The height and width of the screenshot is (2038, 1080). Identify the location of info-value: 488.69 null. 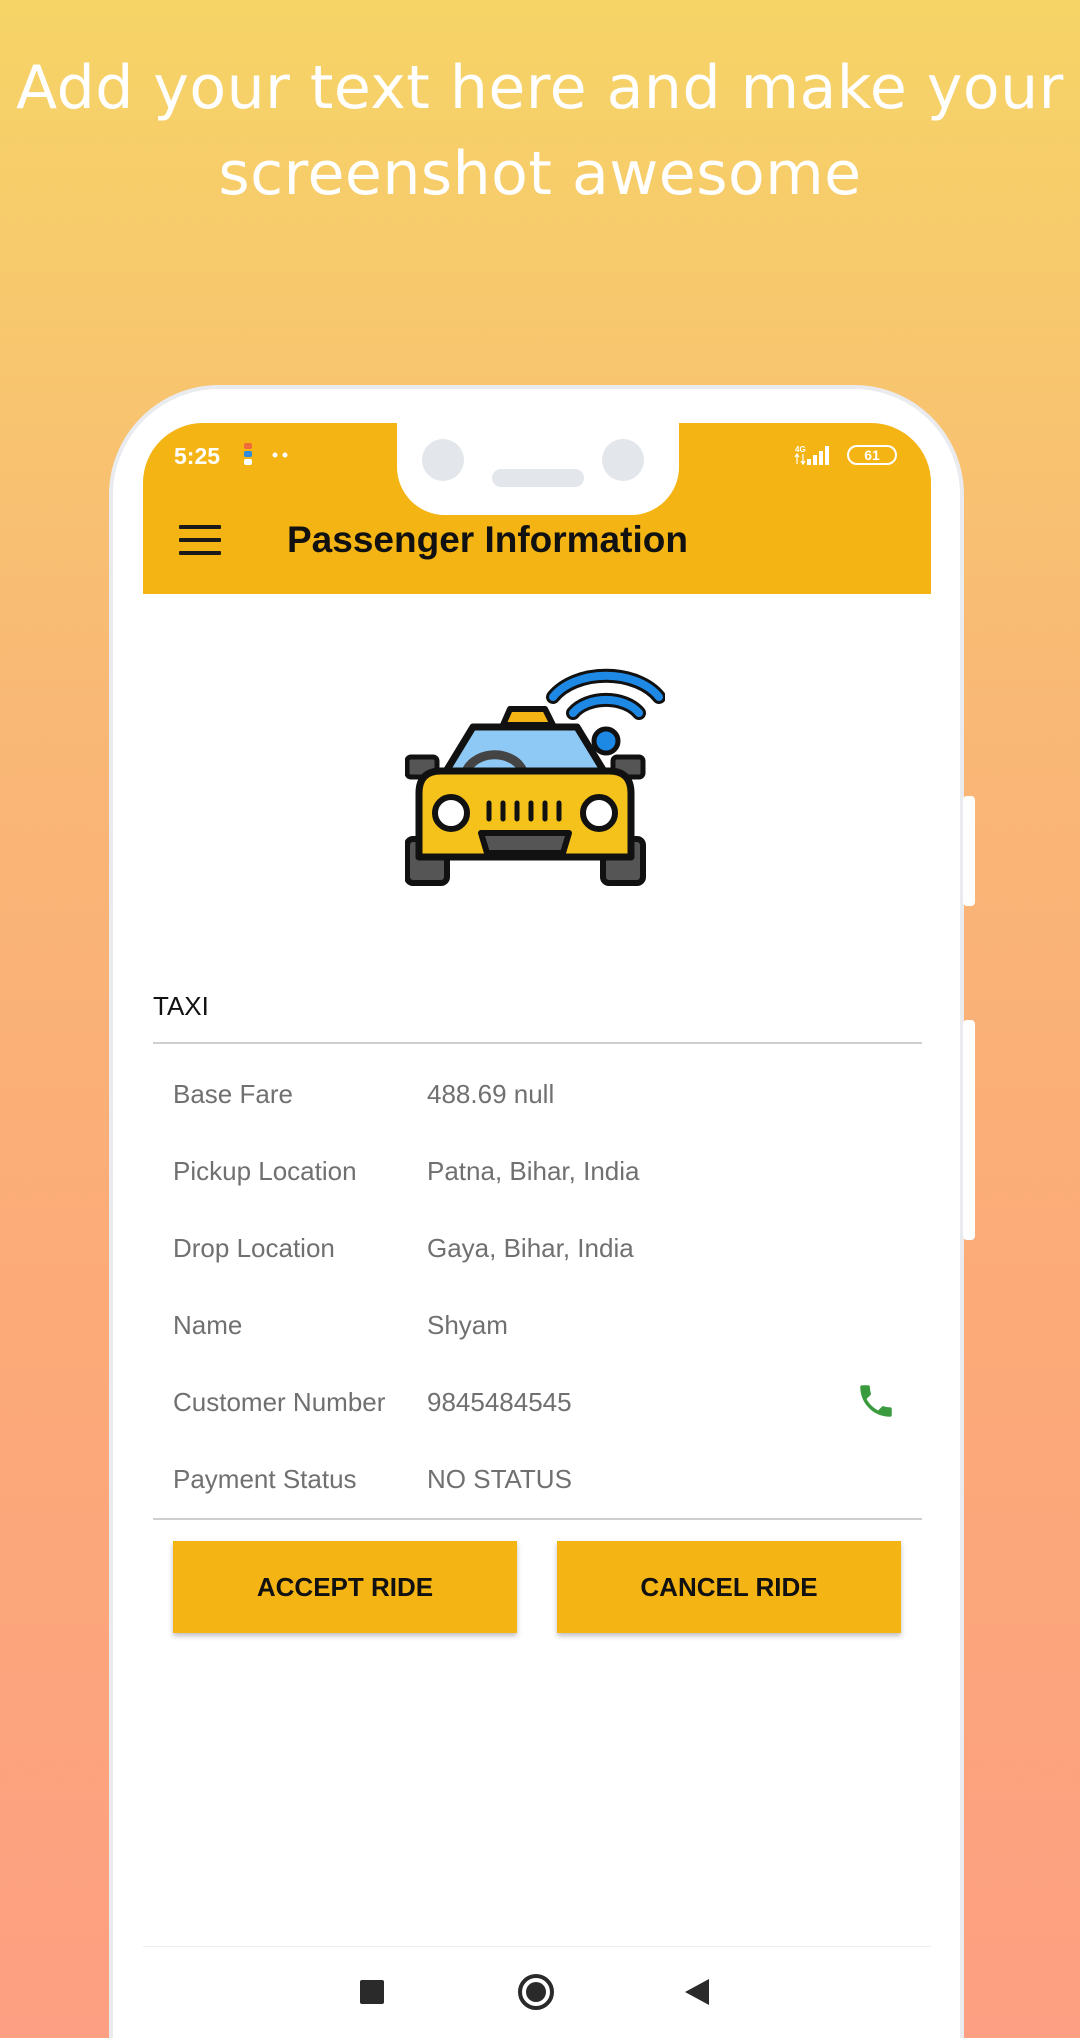
(491, 1094).